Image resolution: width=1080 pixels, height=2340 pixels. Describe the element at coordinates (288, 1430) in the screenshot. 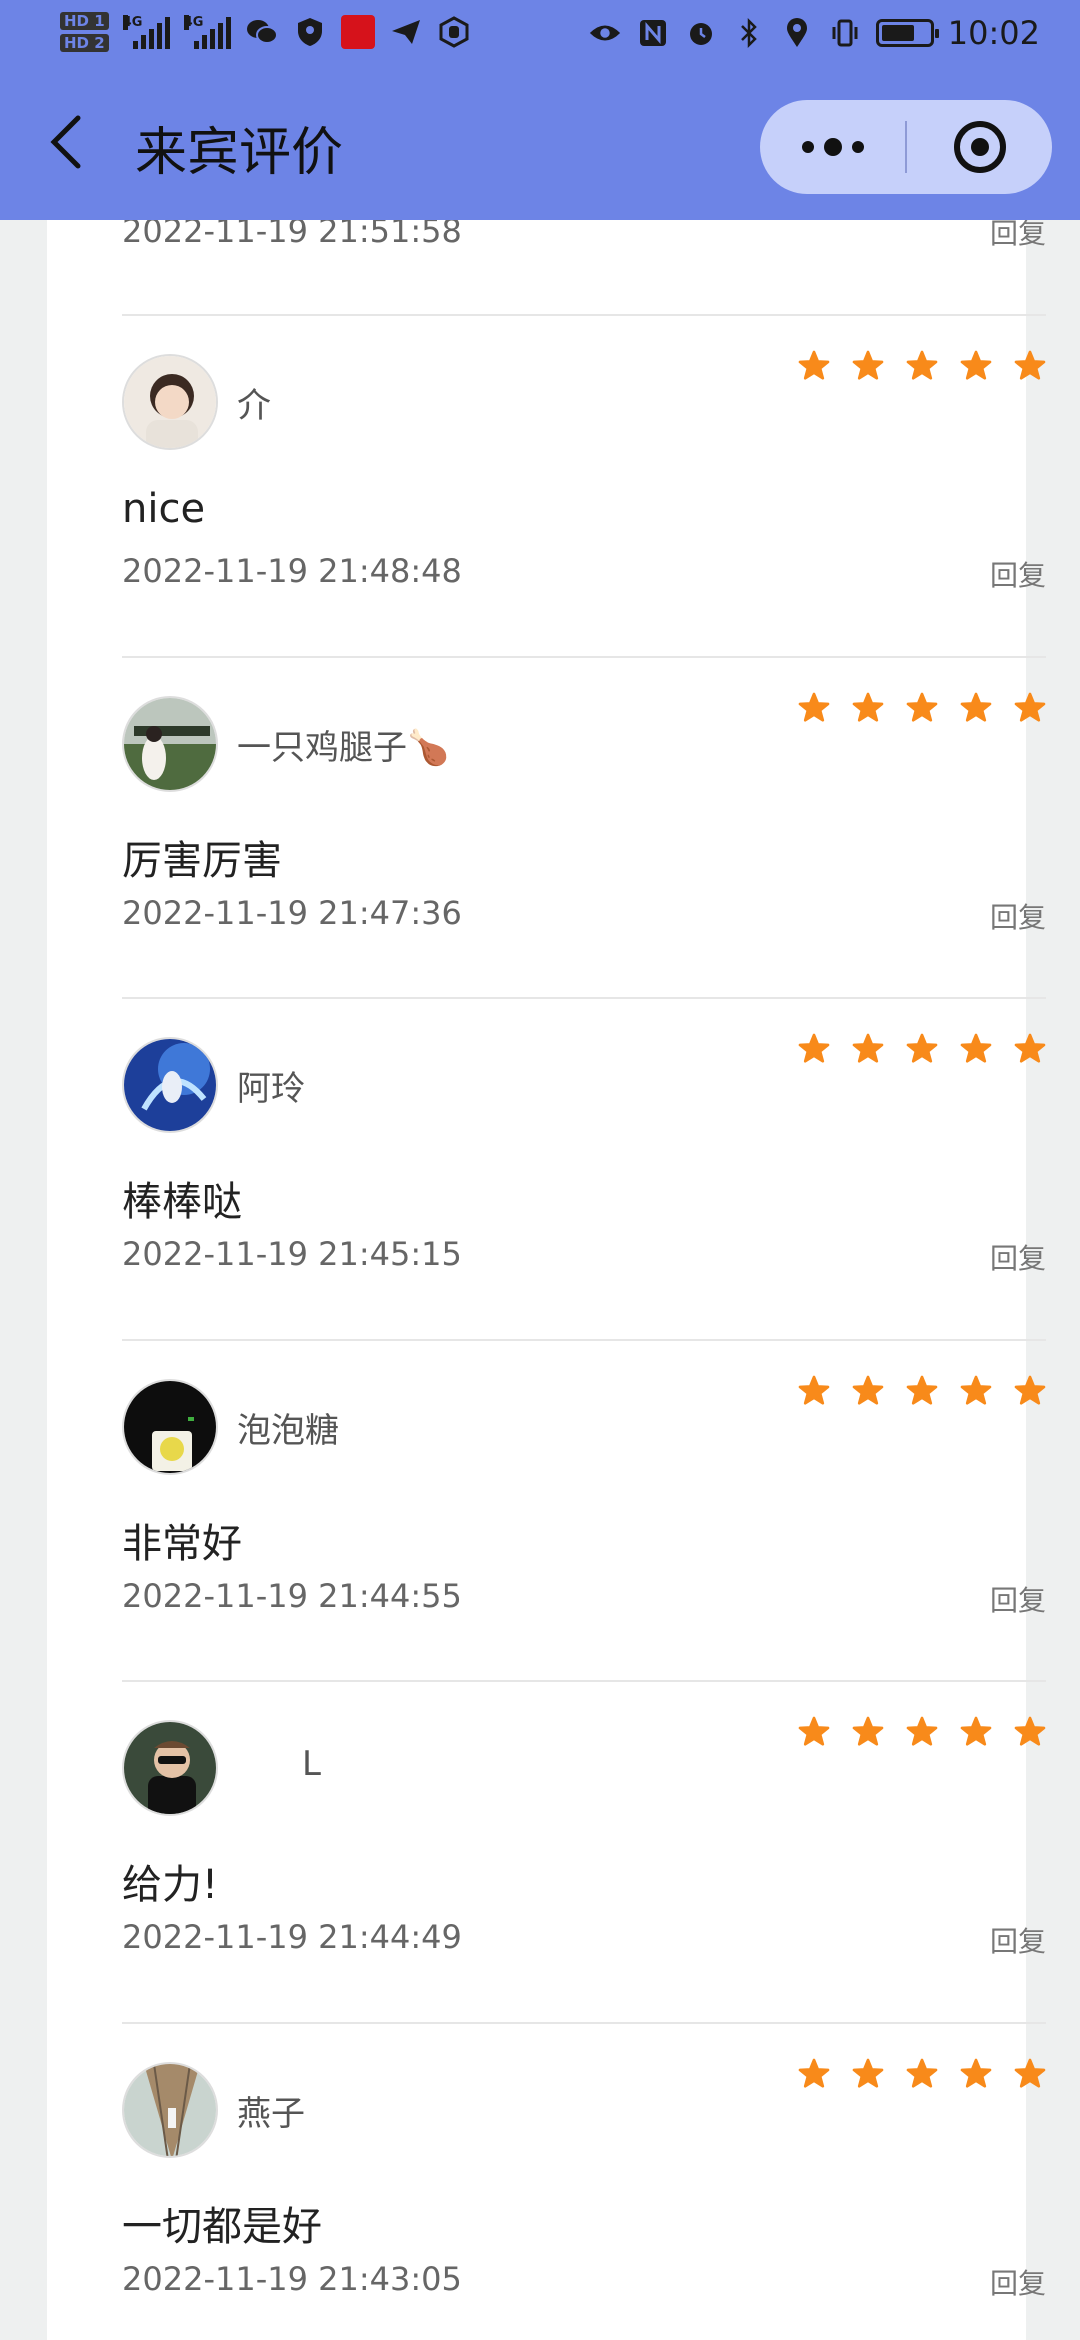

I see `reviewer-name: 泡泡糖` at that location.